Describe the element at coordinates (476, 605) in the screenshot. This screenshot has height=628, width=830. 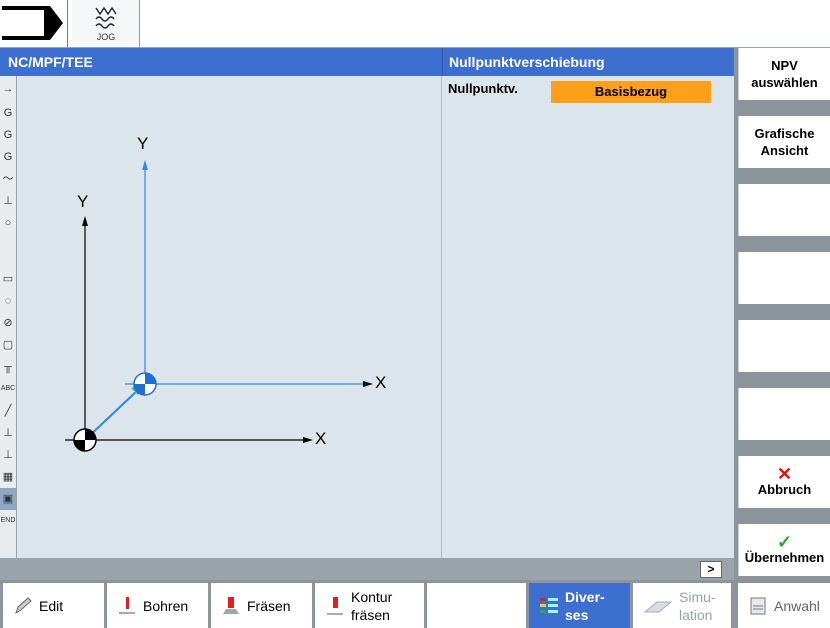
I see `empty-horizontal-softkey` at that location.